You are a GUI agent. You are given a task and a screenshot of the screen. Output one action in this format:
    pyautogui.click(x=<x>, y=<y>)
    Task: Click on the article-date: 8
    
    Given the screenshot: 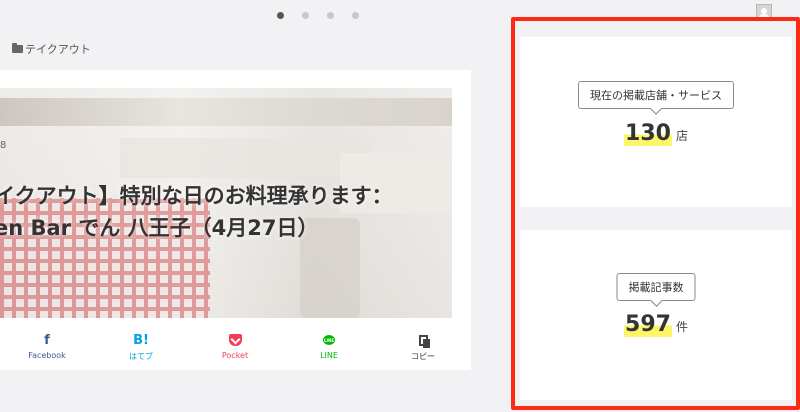 What is the action you would take?
    pyautogui.click(x=3, y=145)
    